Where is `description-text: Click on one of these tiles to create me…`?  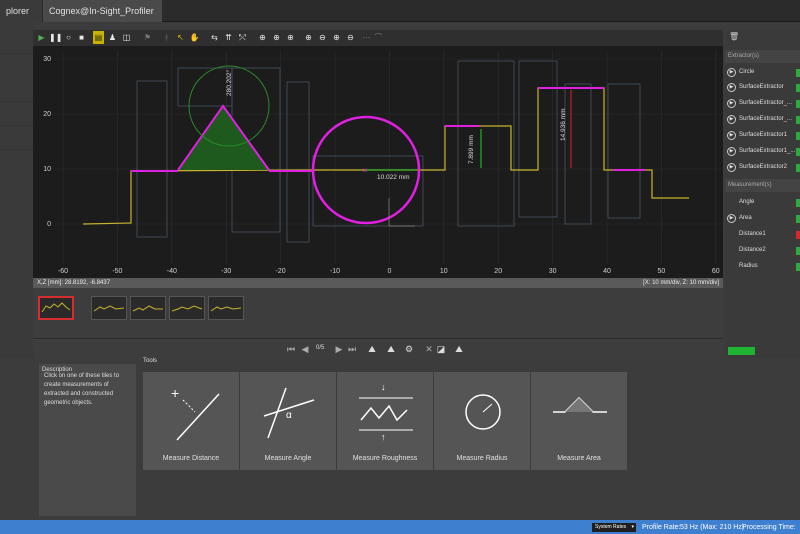
description-text: Click on one of these tiles to create me… is located at coordinates (82, 389).